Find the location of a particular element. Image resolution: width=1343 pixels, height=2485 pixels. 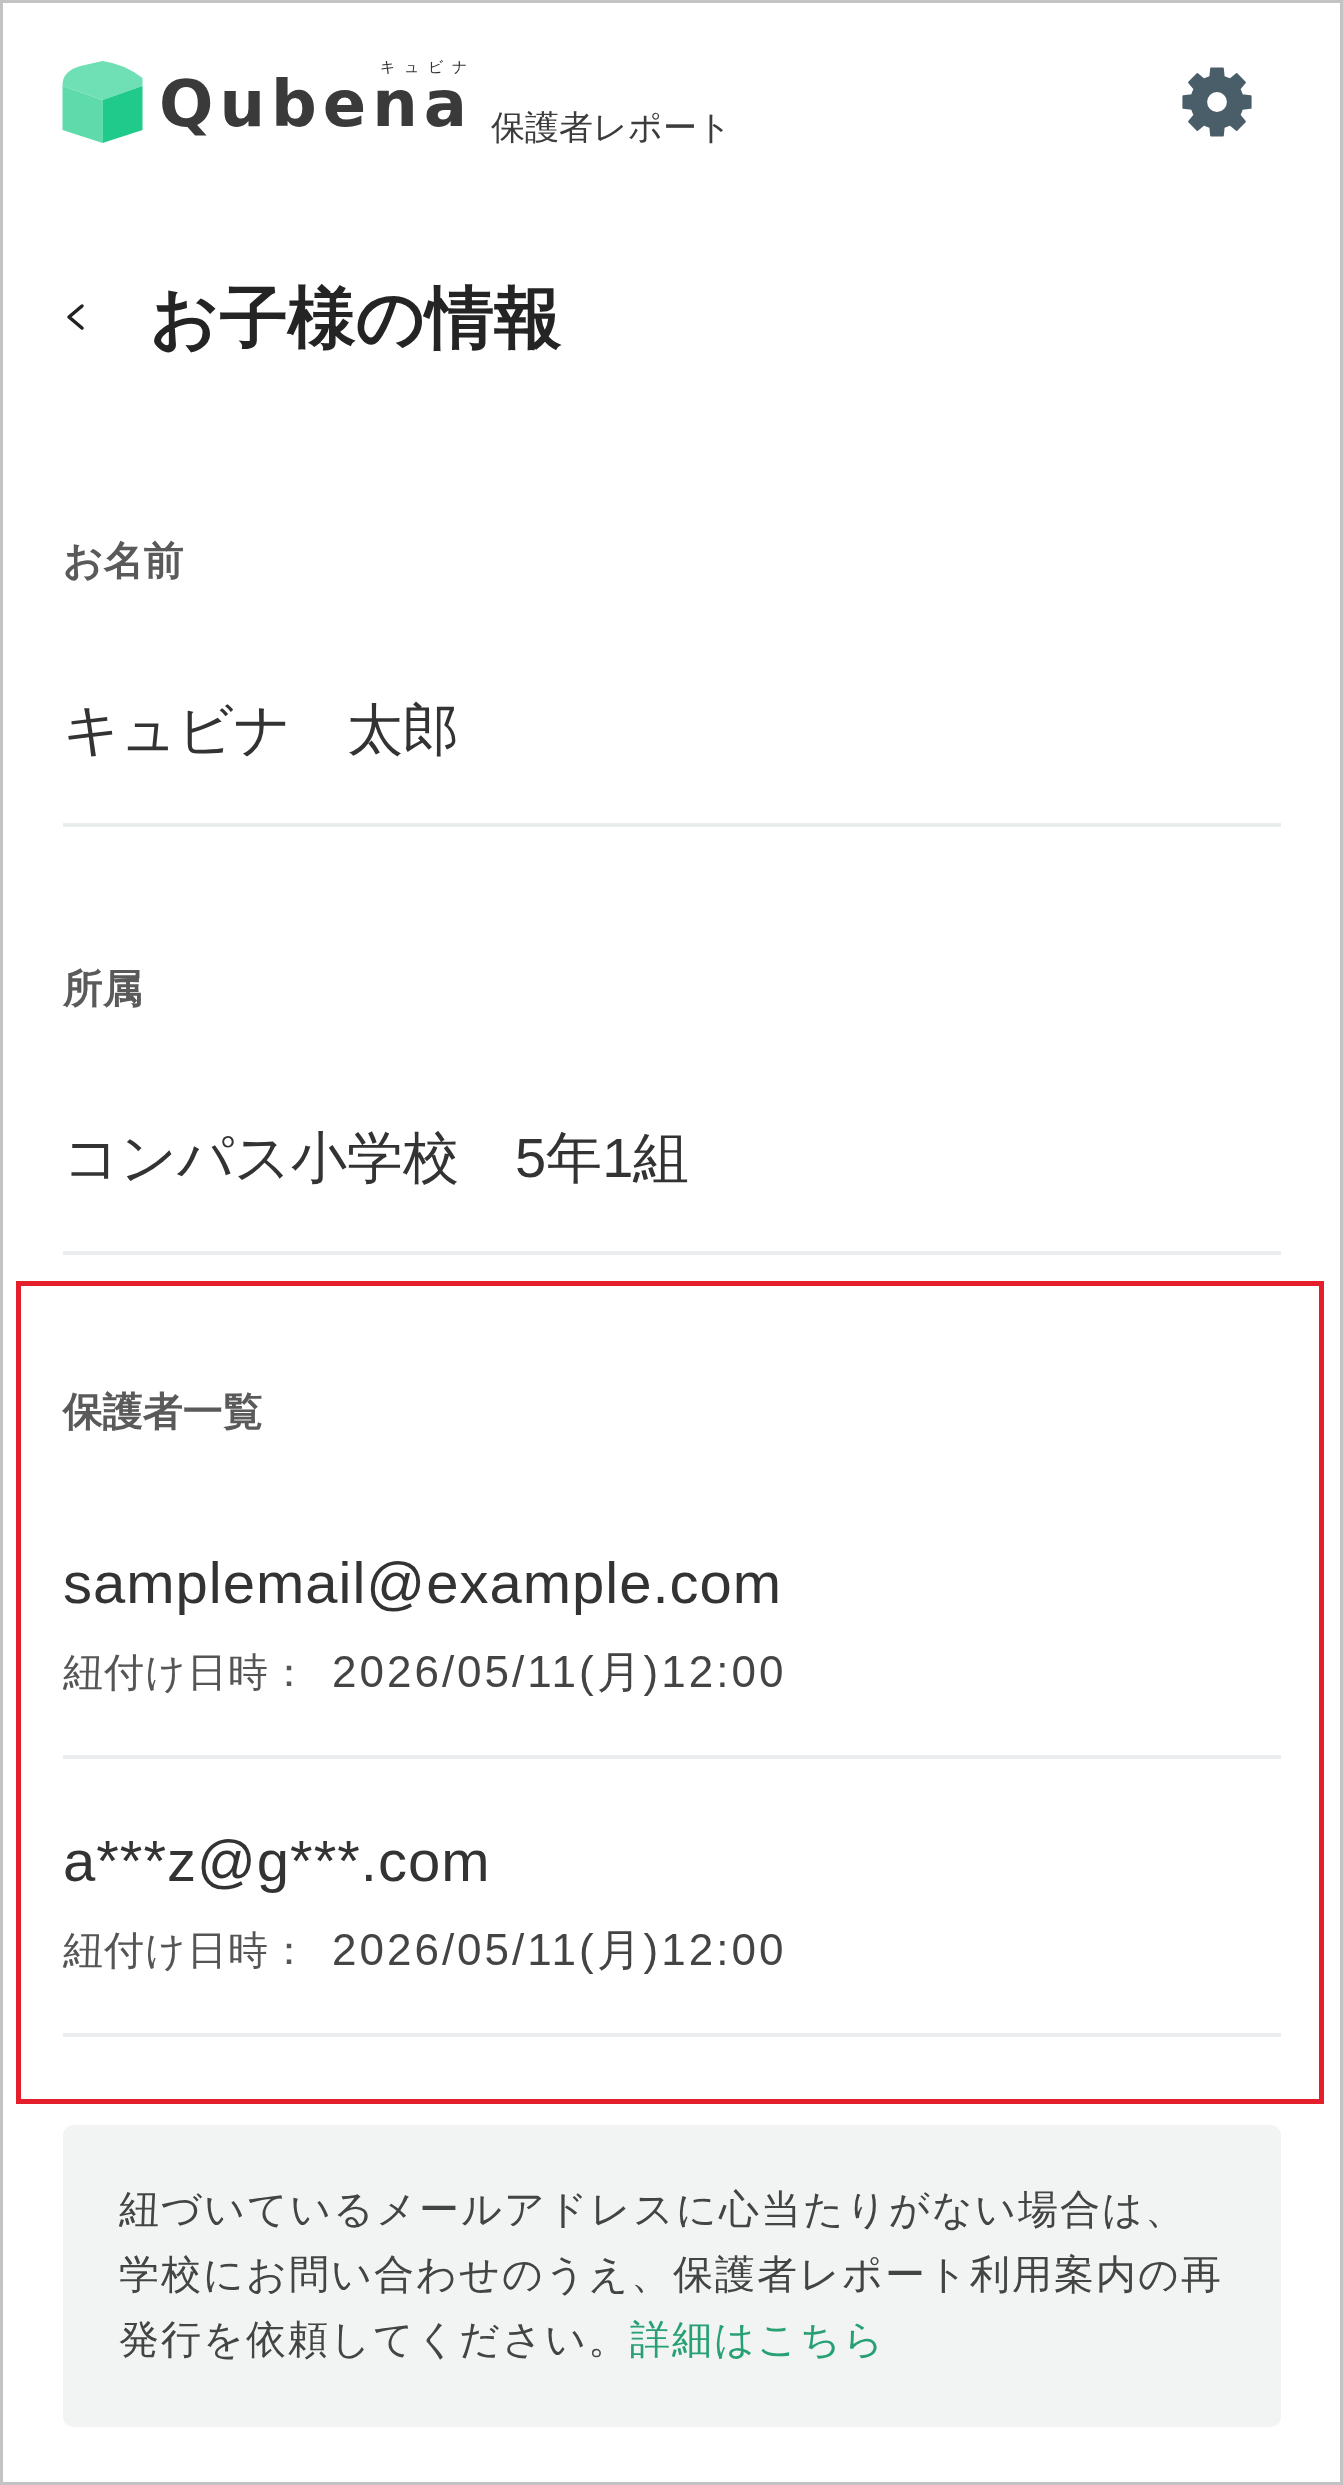

section-label: 保護者一覧 is located at coordinates (163, 1411).